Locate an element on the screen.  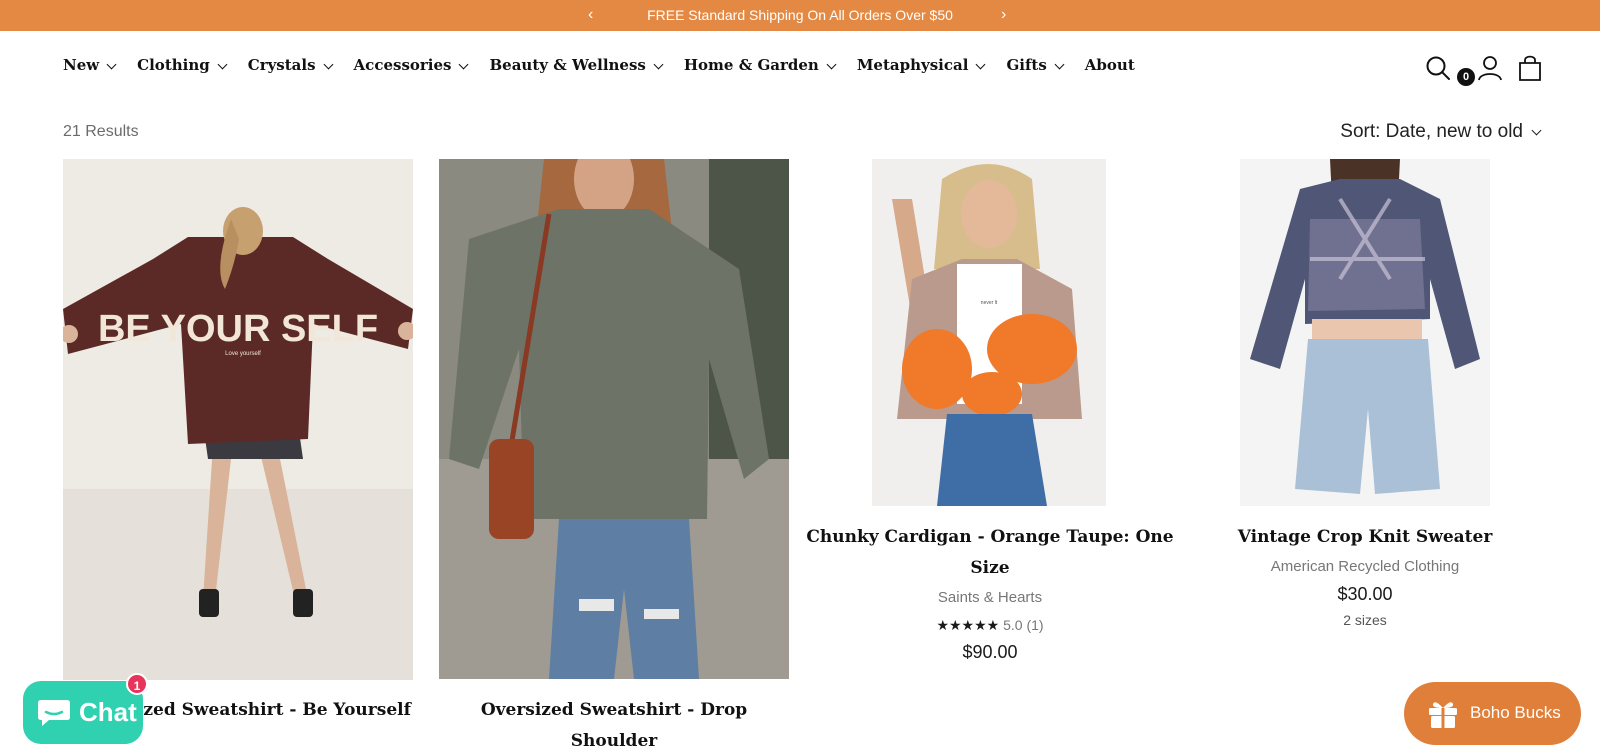
cart-count-badge: 0 is located at coordinates (1466, 77).